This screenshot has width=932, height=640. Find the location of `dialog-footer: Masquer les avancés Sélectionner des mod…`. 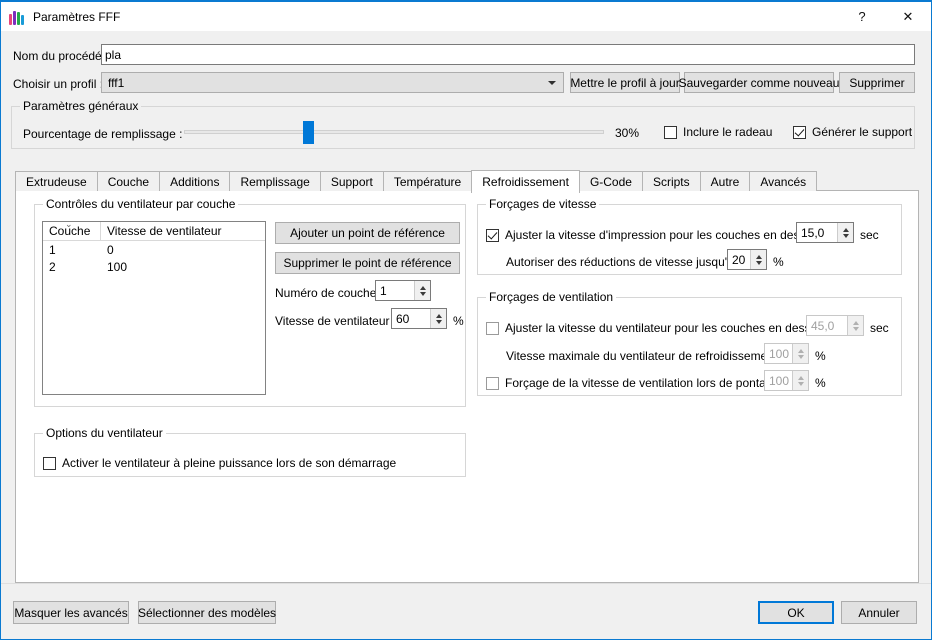

dialog-footer: Masquer les avancés Sélectionner des mod… is located at coordinates (466, 611).